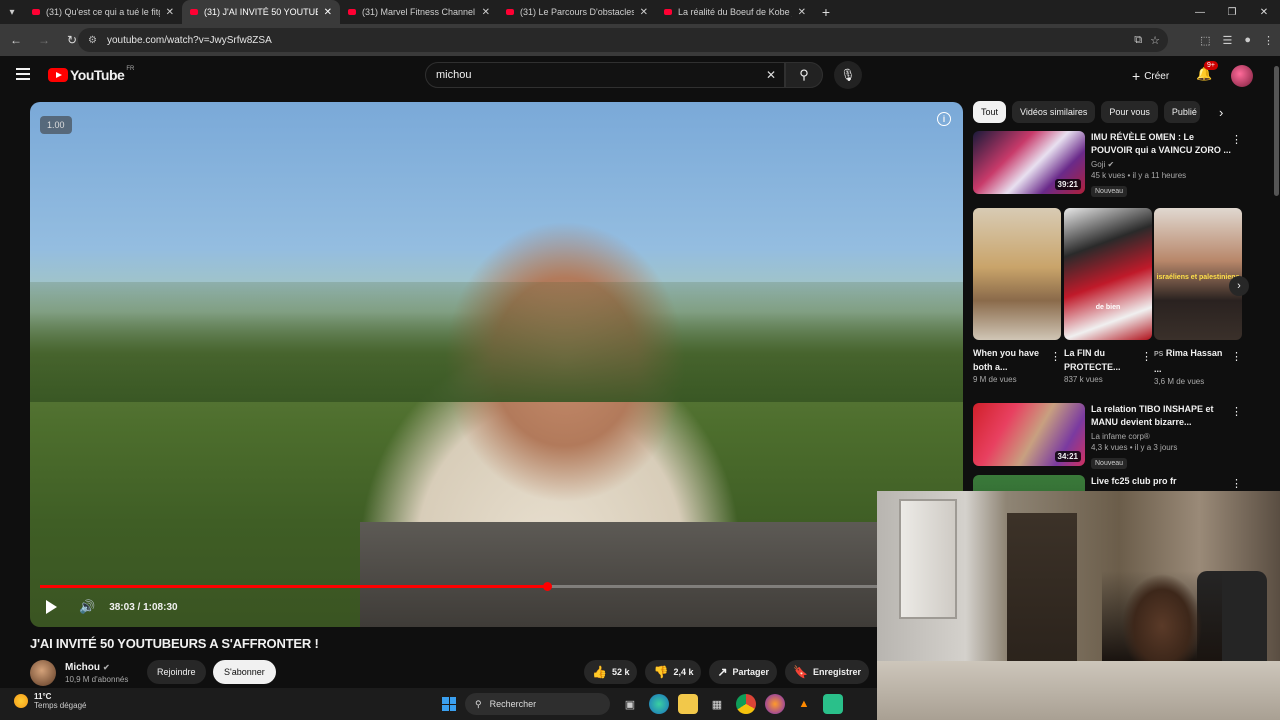  What do you see at coordinates (496, 586) in the screenshot?
I see `progress-bar` at bounding box center [496, 586].